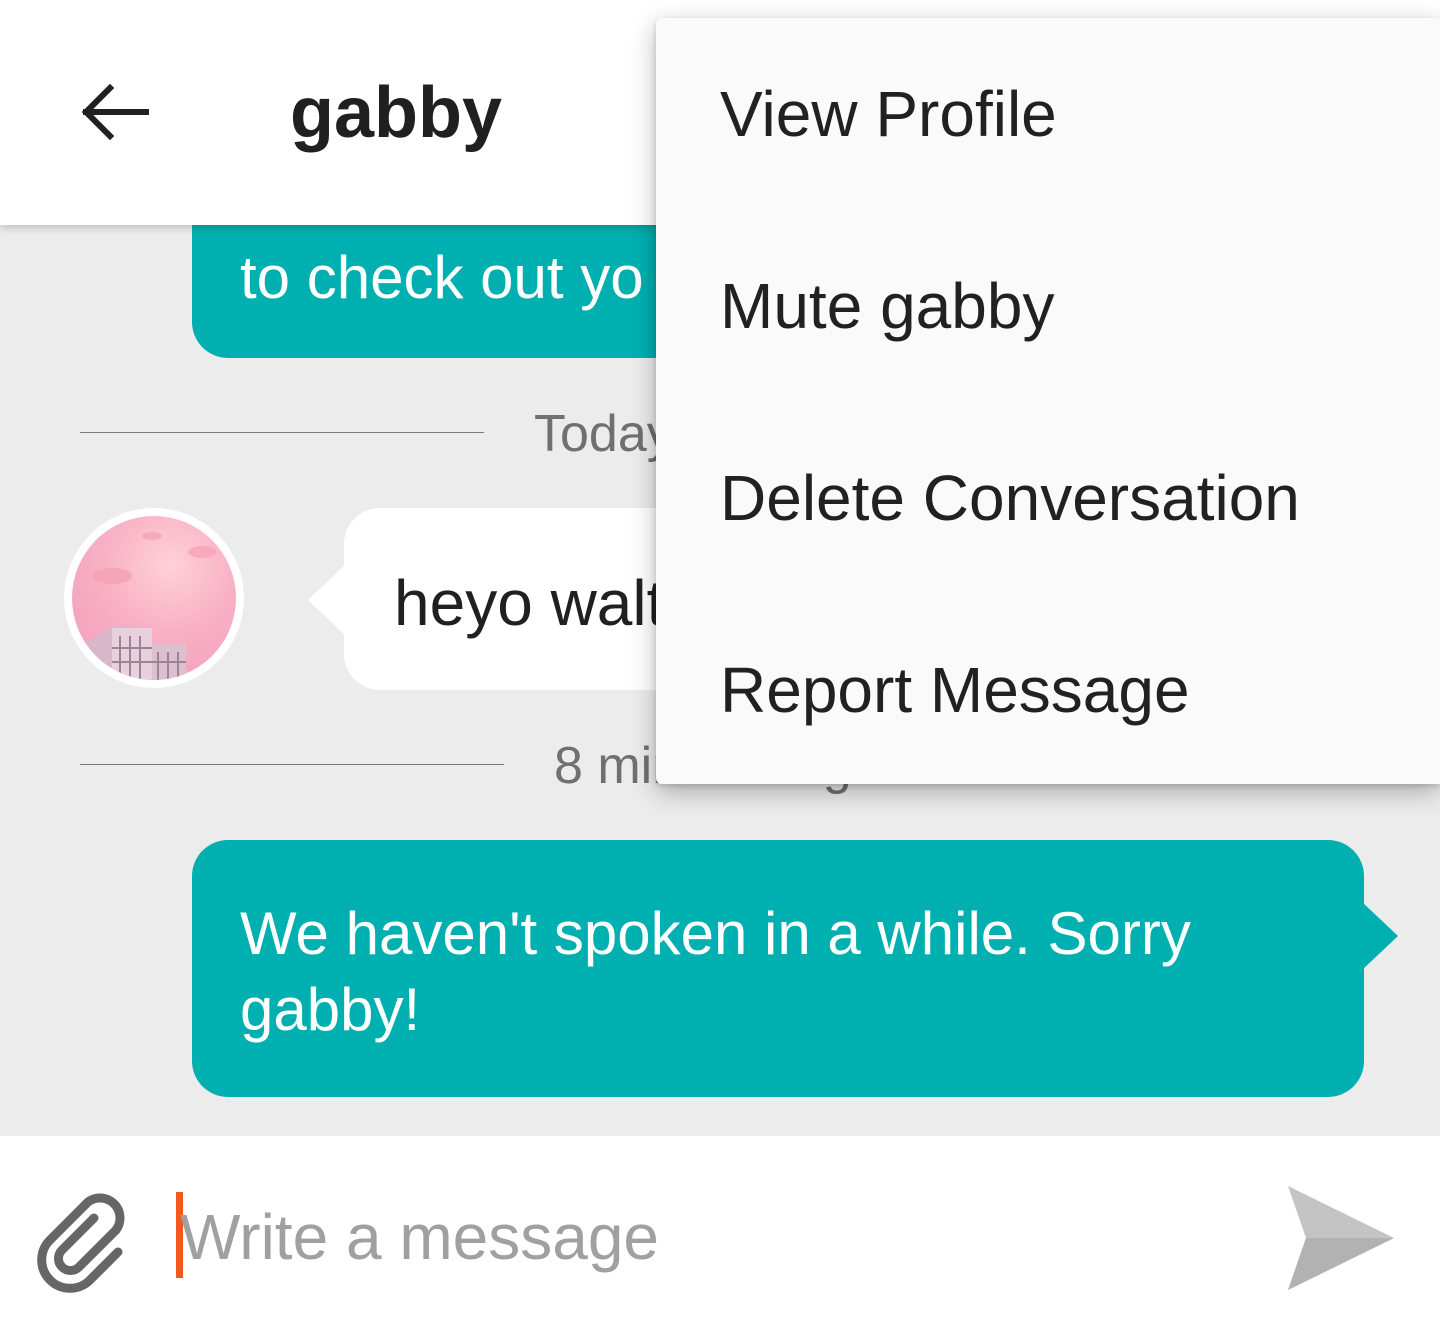  I want to click on arrow-left-icon, so click(115, 112).